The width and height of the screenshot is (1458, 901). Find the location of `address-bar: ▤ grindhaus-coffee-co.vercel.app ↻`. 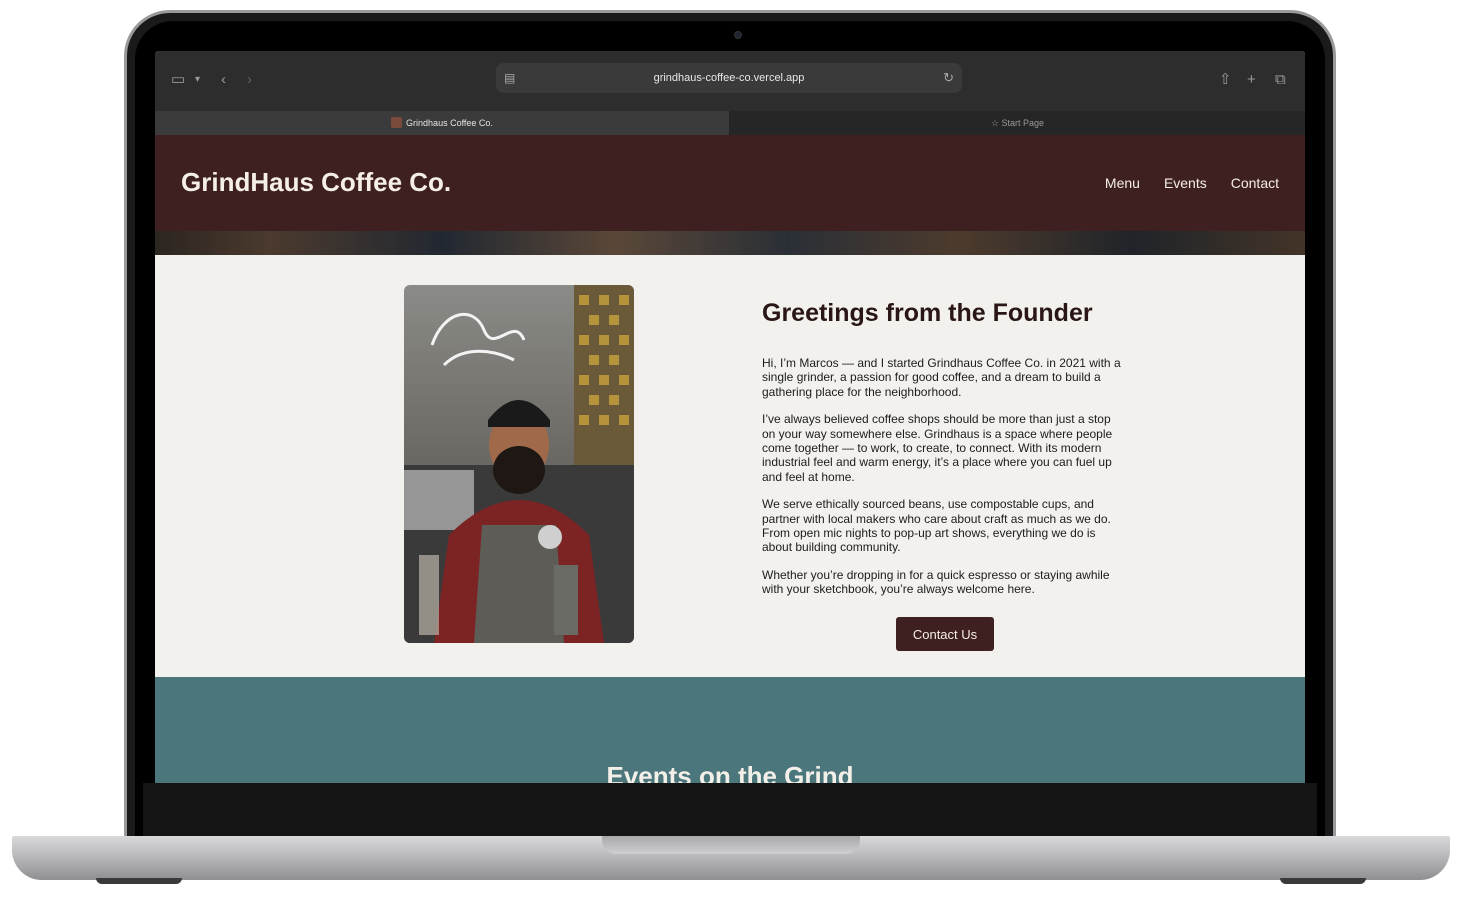

address-bar: ▤ grindhaus-coffee-co.vercel.app ↻ is located at coordinates (729, 78).